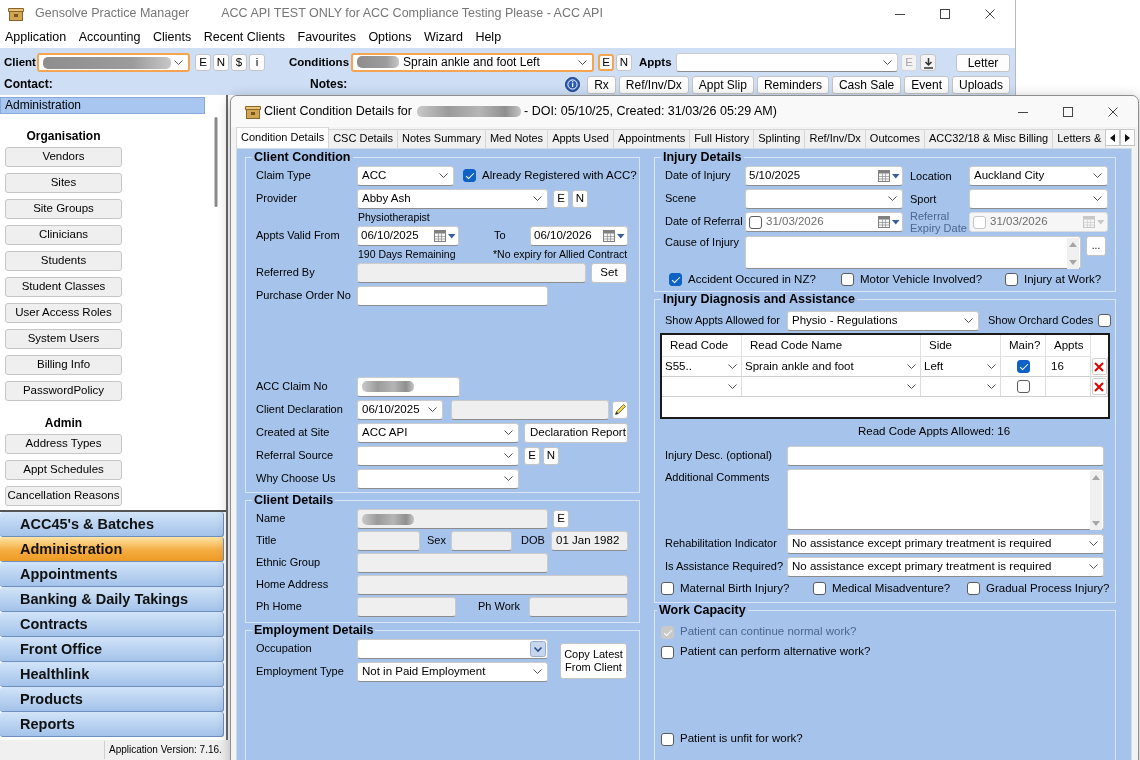 Image resolution: width=1140 pixels, height=760 pixels. Describe the element at coordinates (452, 198) in the screenshot. I see `provider-dropdown: Abby Ash` at that location.